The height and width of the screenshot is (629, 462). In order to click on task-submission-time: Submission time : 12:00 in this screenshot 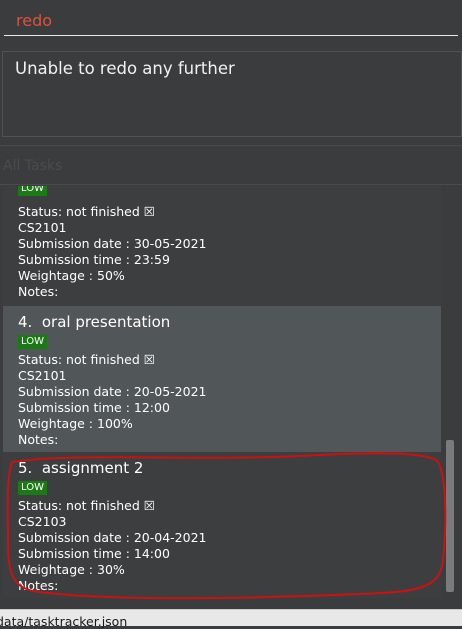, I will do `click(94, 407)`.